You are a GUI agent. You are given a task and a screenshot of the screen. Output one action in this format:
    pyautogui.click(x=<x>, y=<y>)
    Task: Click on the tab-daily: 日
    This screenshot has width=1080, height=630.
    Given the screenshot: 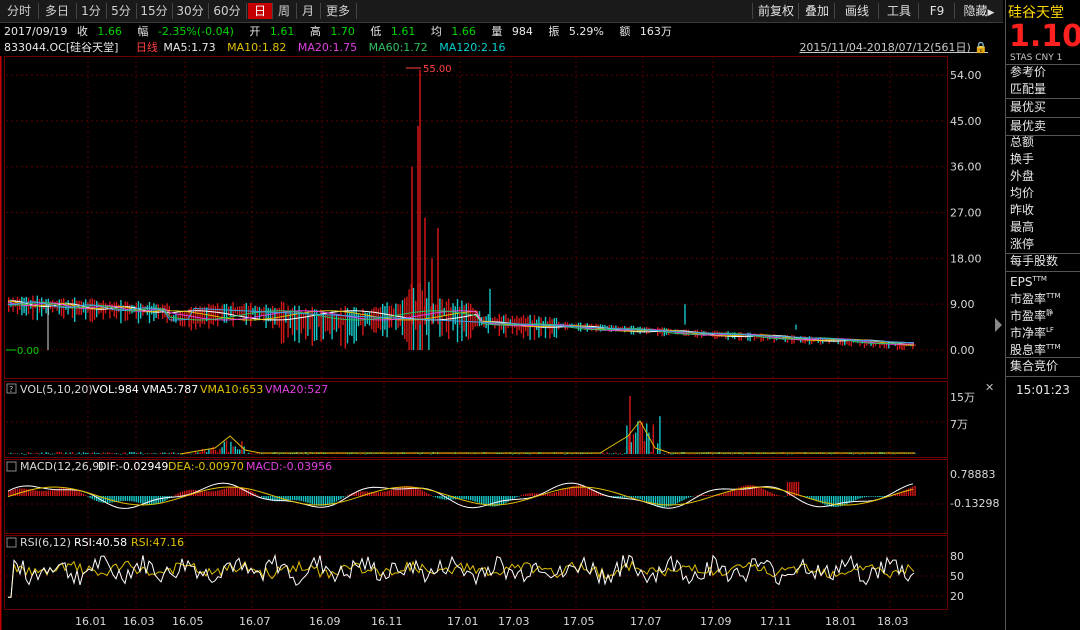 What is the action you would take?
    pyautogui.click(x=260, y=11)
    